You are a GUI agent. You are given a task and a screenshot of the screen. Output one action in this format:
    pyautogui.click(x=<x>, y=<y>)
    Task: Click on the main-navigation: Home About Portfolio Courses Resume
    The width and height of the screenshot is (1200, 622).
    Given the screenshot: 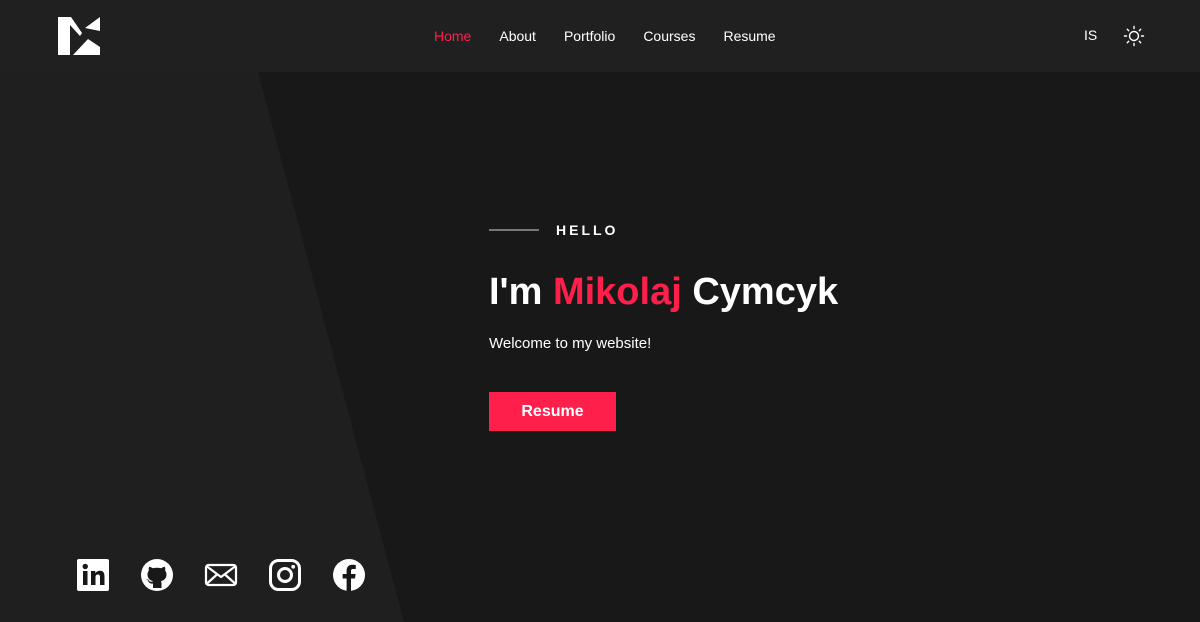 What is the action you would take?
    pyautogui.click(x=605, y=36)
    